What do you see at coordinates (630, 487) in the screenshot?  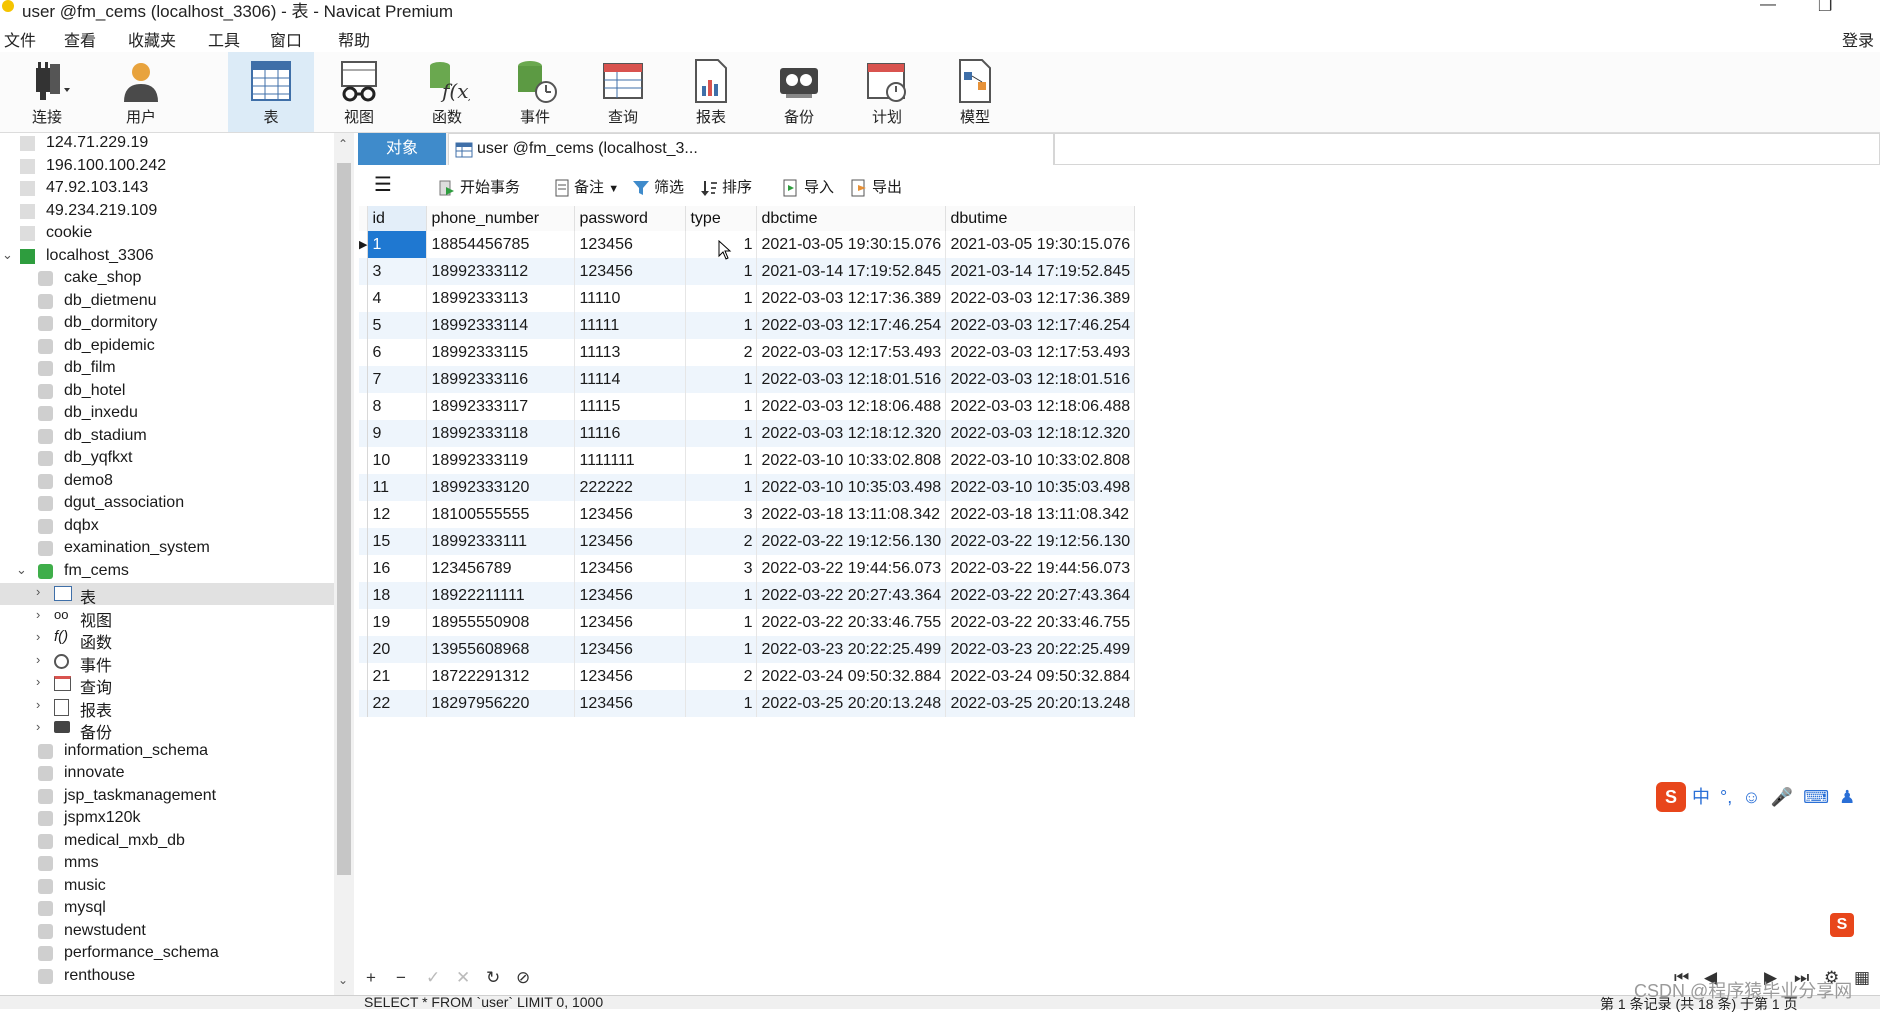 I see `cell-password: 222222` at bounding box center [630, 487].